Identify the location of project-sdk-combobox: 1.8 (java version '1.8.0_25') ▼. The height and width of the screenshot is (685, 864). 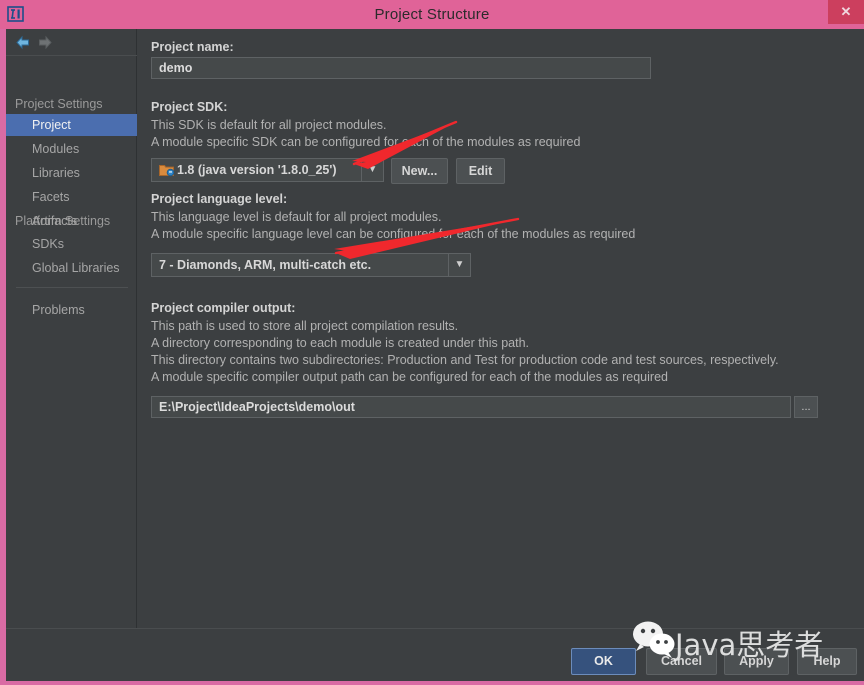
(267, 170).